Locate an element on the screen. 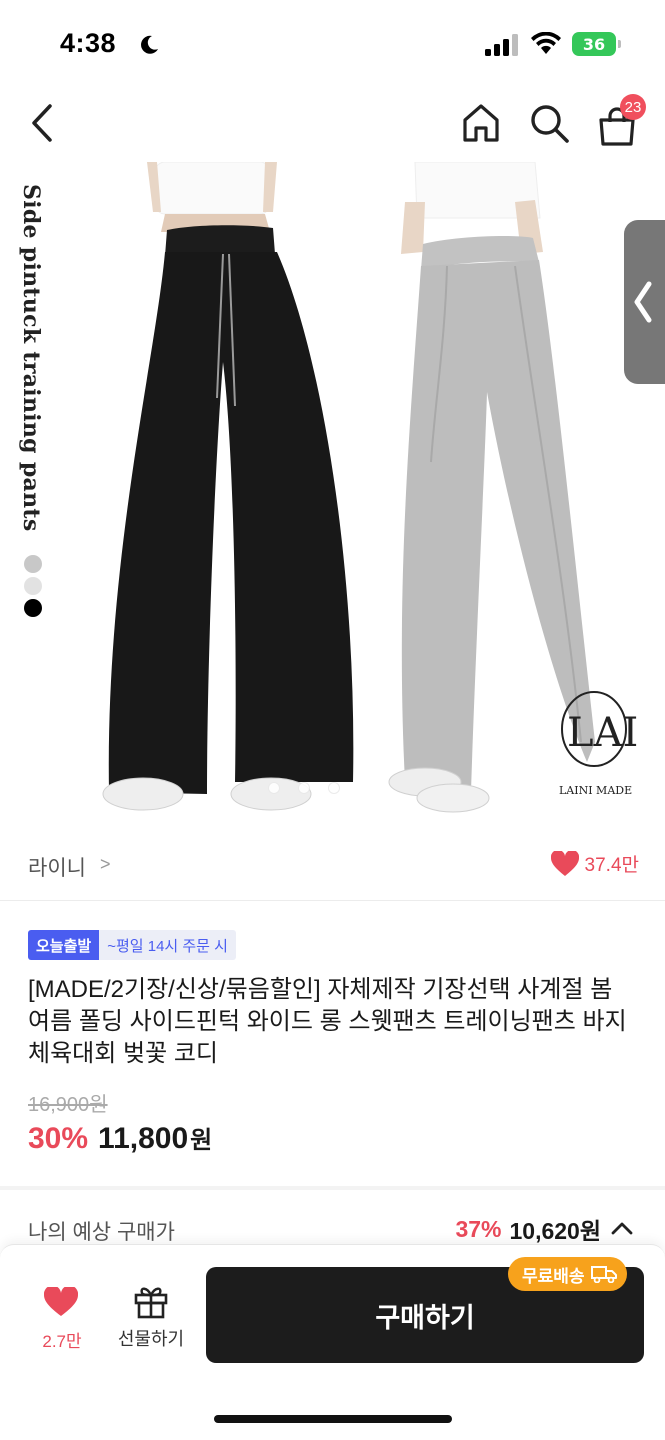 The height and width of the screenshot is (1440, 665). battery-level: 36 is located at coordinates (594, 44).